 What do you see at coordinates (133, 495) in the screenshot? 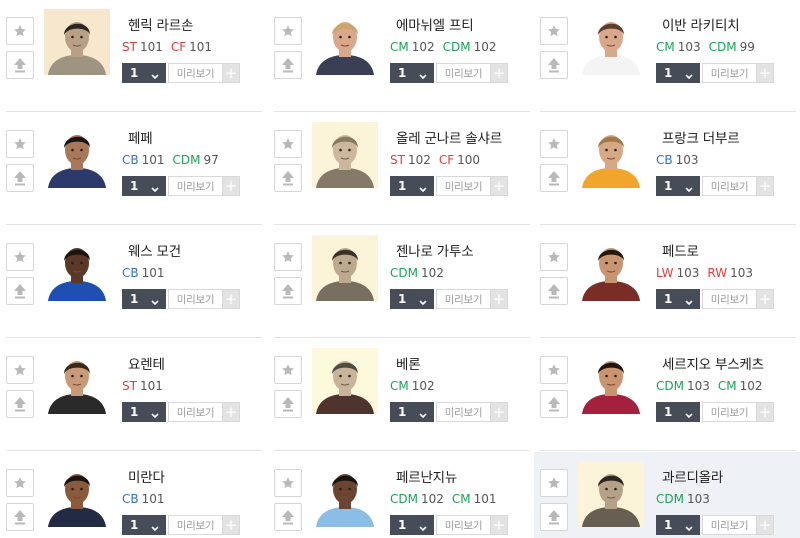
I see `player-card: 미란다 CB 101 1 미리보기 +` at bounding box center [133, 495].